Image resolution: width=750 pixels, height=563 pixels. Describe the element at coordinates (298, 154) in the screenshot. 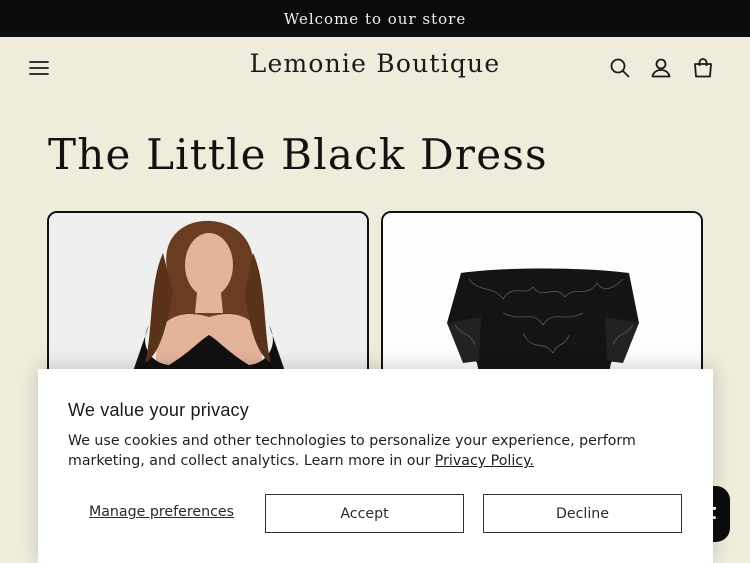

I see `page-title: The Little Black Dress` at that location.